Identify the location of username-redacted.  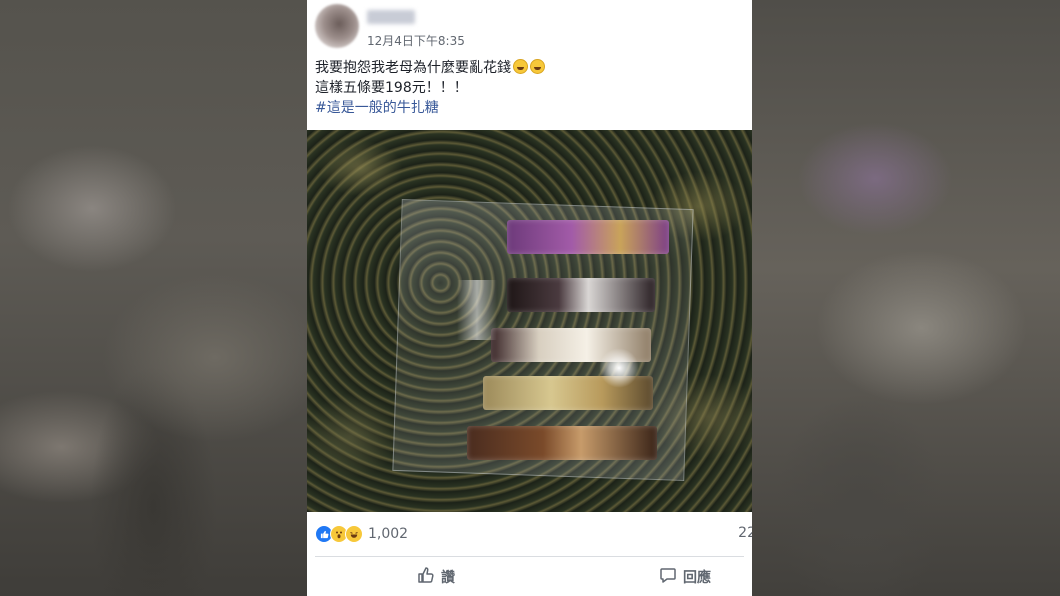
(391, 17).